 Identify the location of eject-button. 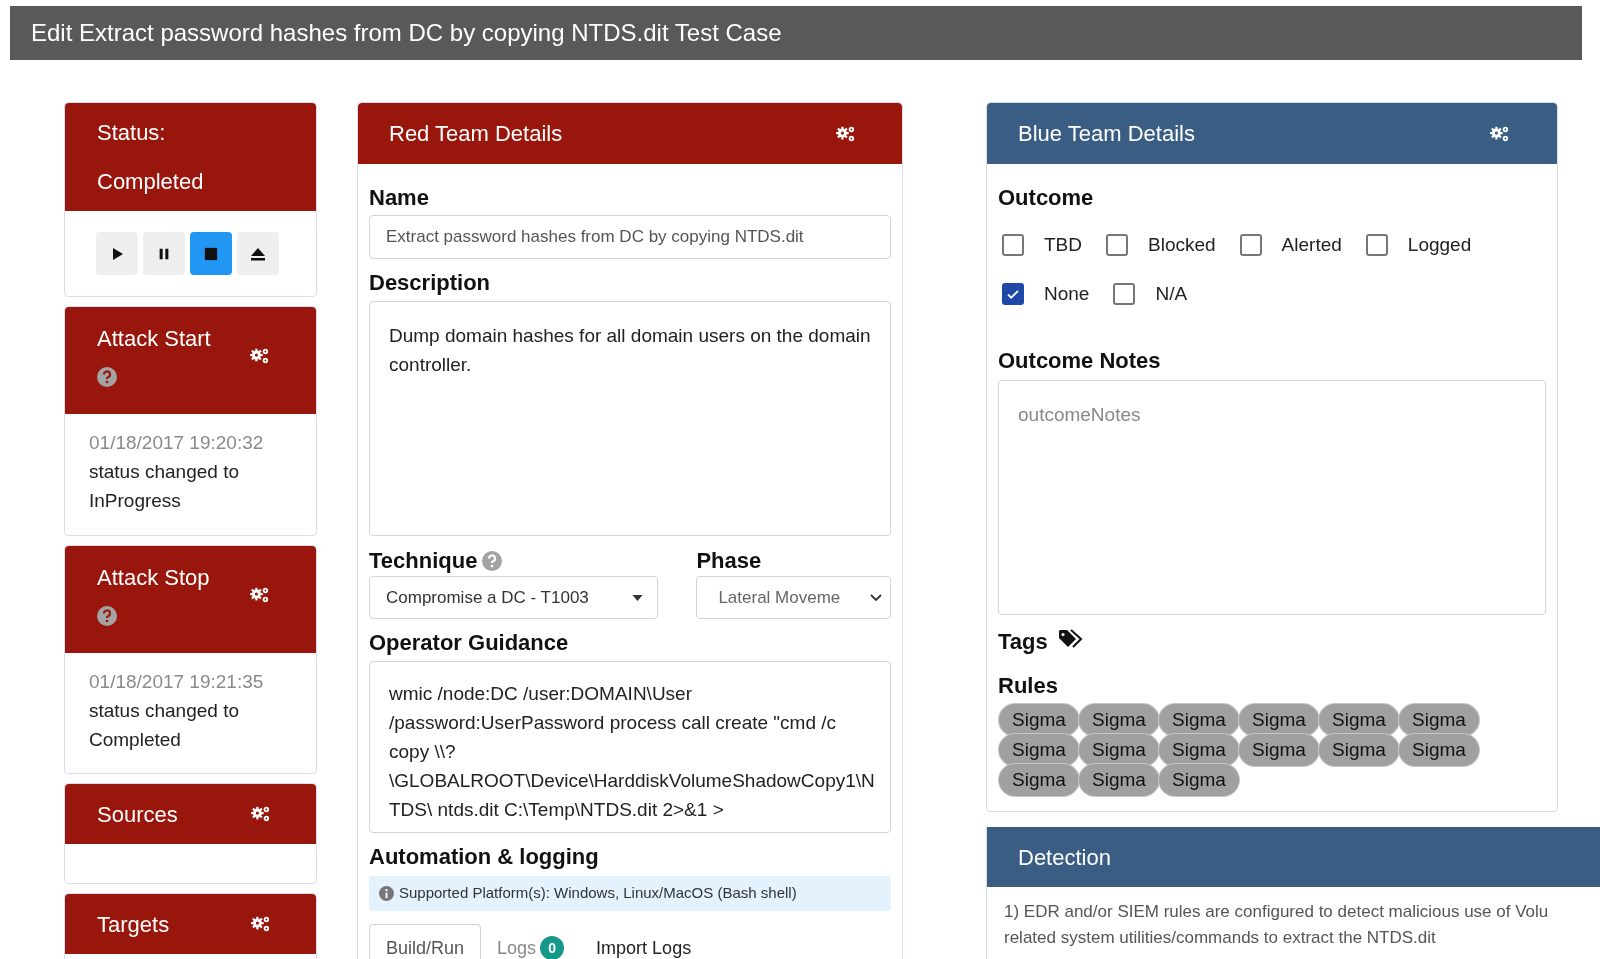
(258, 253).